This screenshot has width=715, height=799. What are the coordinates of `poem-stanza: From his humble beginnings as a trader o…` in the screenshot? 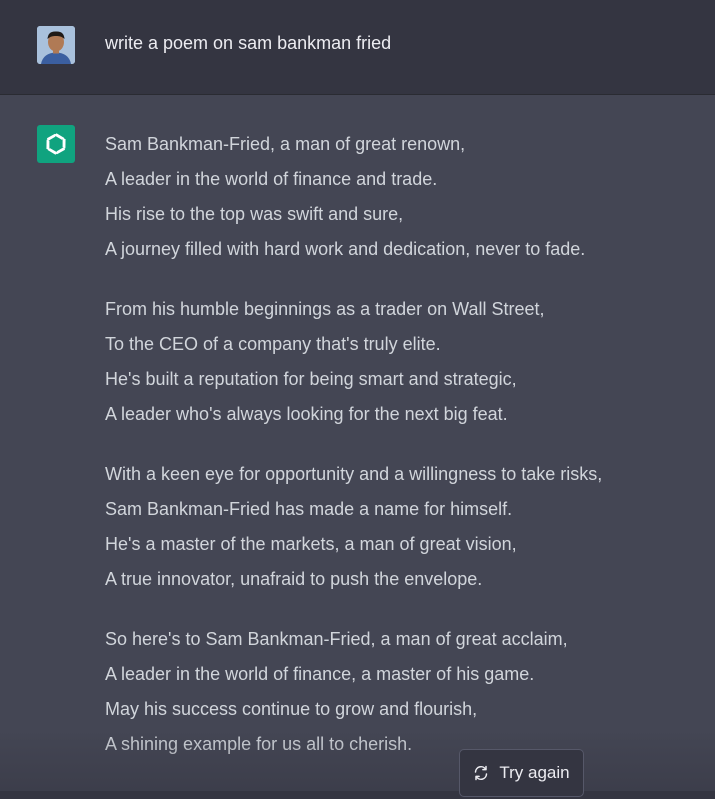 It's located at (405, 365).